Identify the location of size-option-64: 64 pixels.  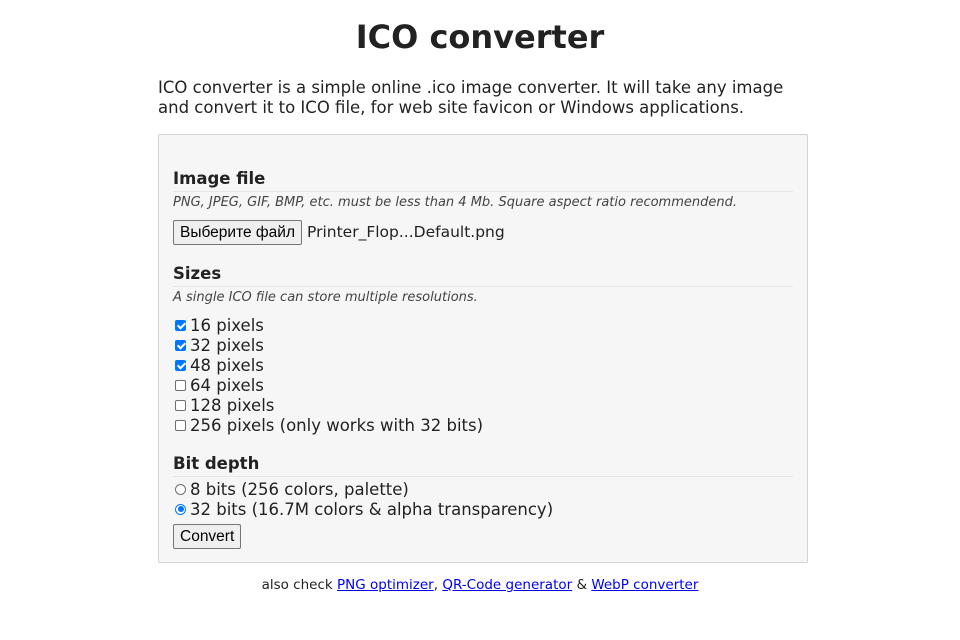
(219, 385).